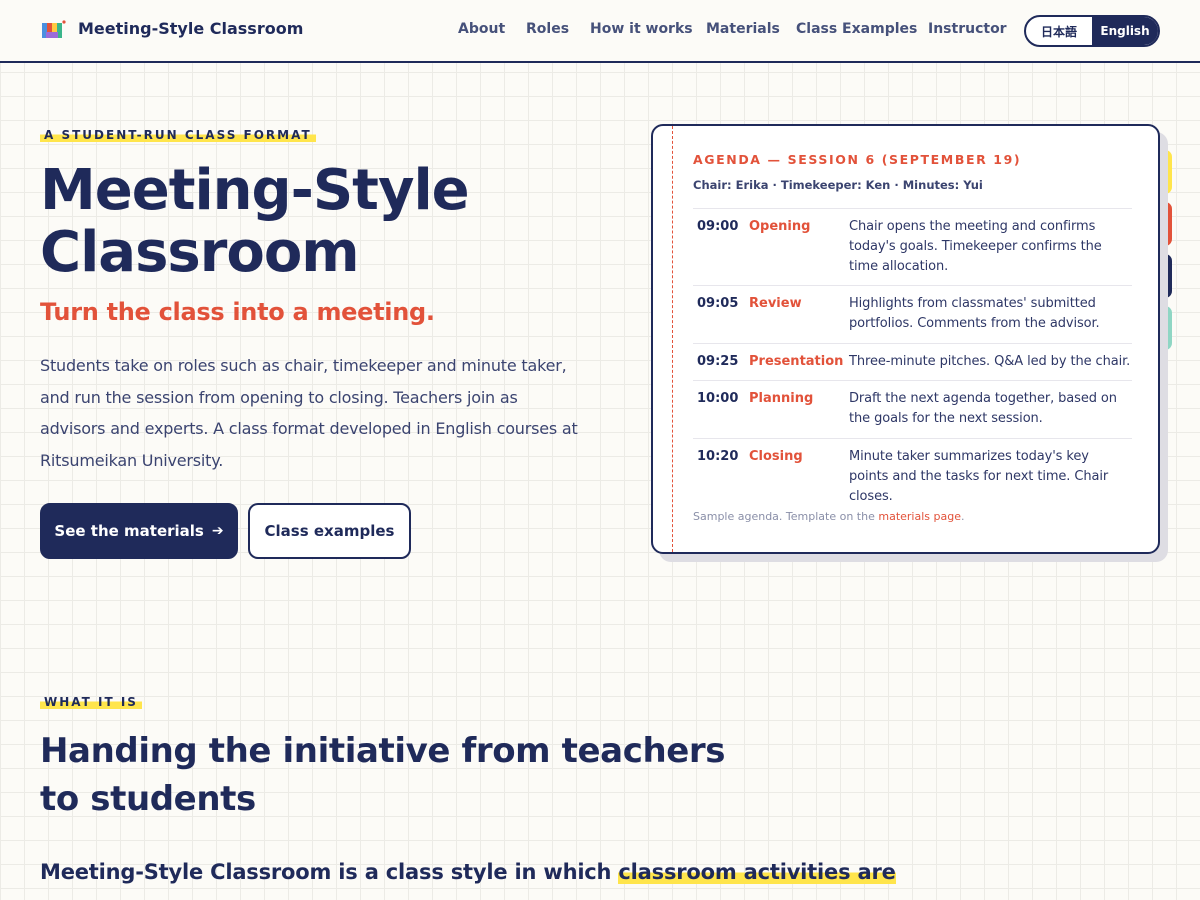  I want to click on class-examples-button: Class examples, so click(329, 531).